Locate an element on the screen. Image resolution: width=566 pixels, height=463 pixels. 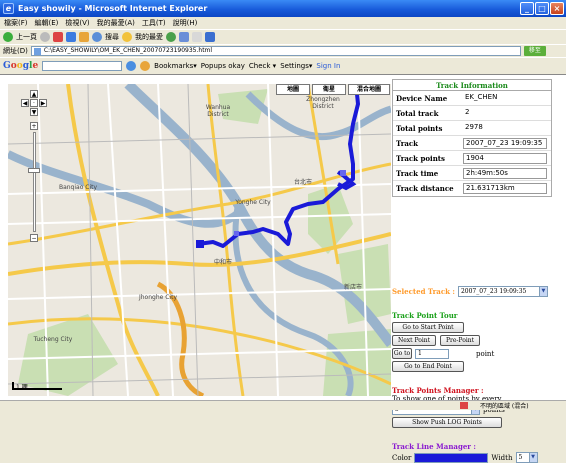
selected-track-label: Selected Track : is located at coordinates (423, 291).